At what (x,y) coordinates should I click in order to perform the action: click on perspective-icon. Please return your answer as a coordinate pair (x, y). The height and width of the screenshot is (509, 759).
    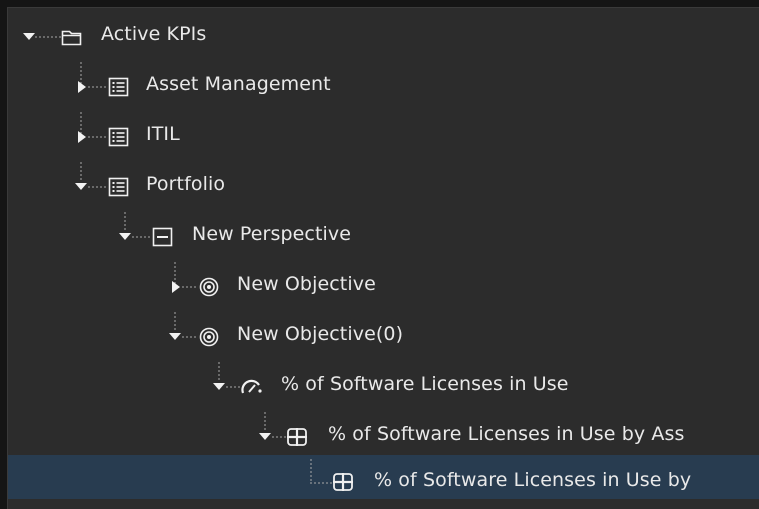
    Looking at the image, I should click on (163, 237).